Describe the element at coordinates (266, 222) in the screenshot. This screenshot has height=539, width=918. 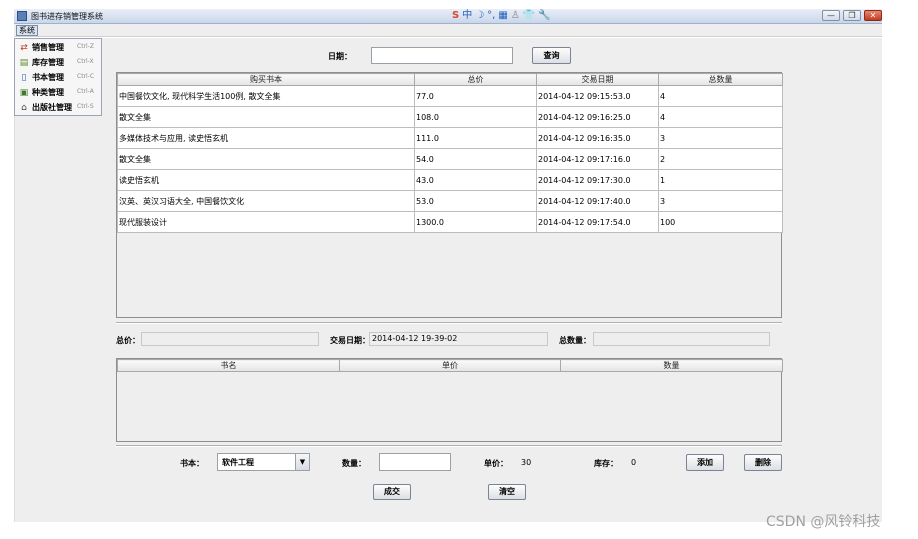
I see `cell-books: 现代服装设计` at that location.